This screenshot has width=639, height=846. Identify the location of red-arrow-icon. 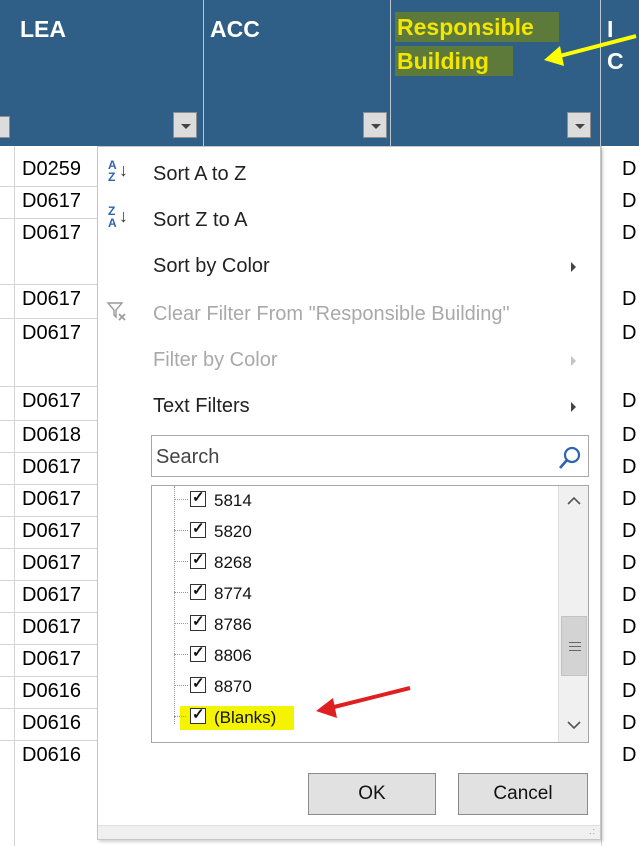
(363, 702).